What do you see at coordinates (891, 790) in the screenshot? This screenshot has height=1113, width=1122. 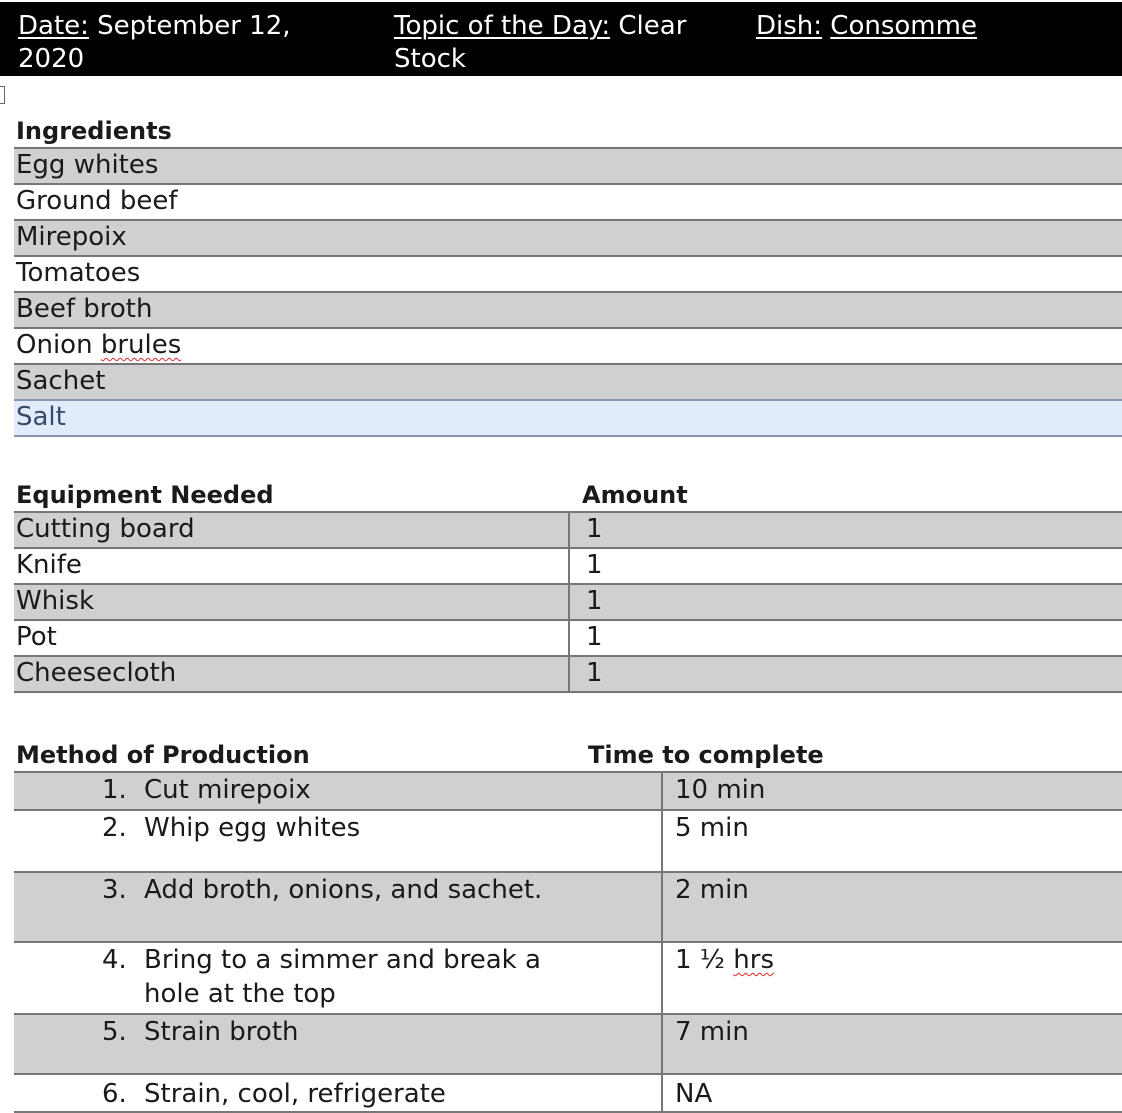 I see `step-time: 10 min` at bounding box center [891, 790].